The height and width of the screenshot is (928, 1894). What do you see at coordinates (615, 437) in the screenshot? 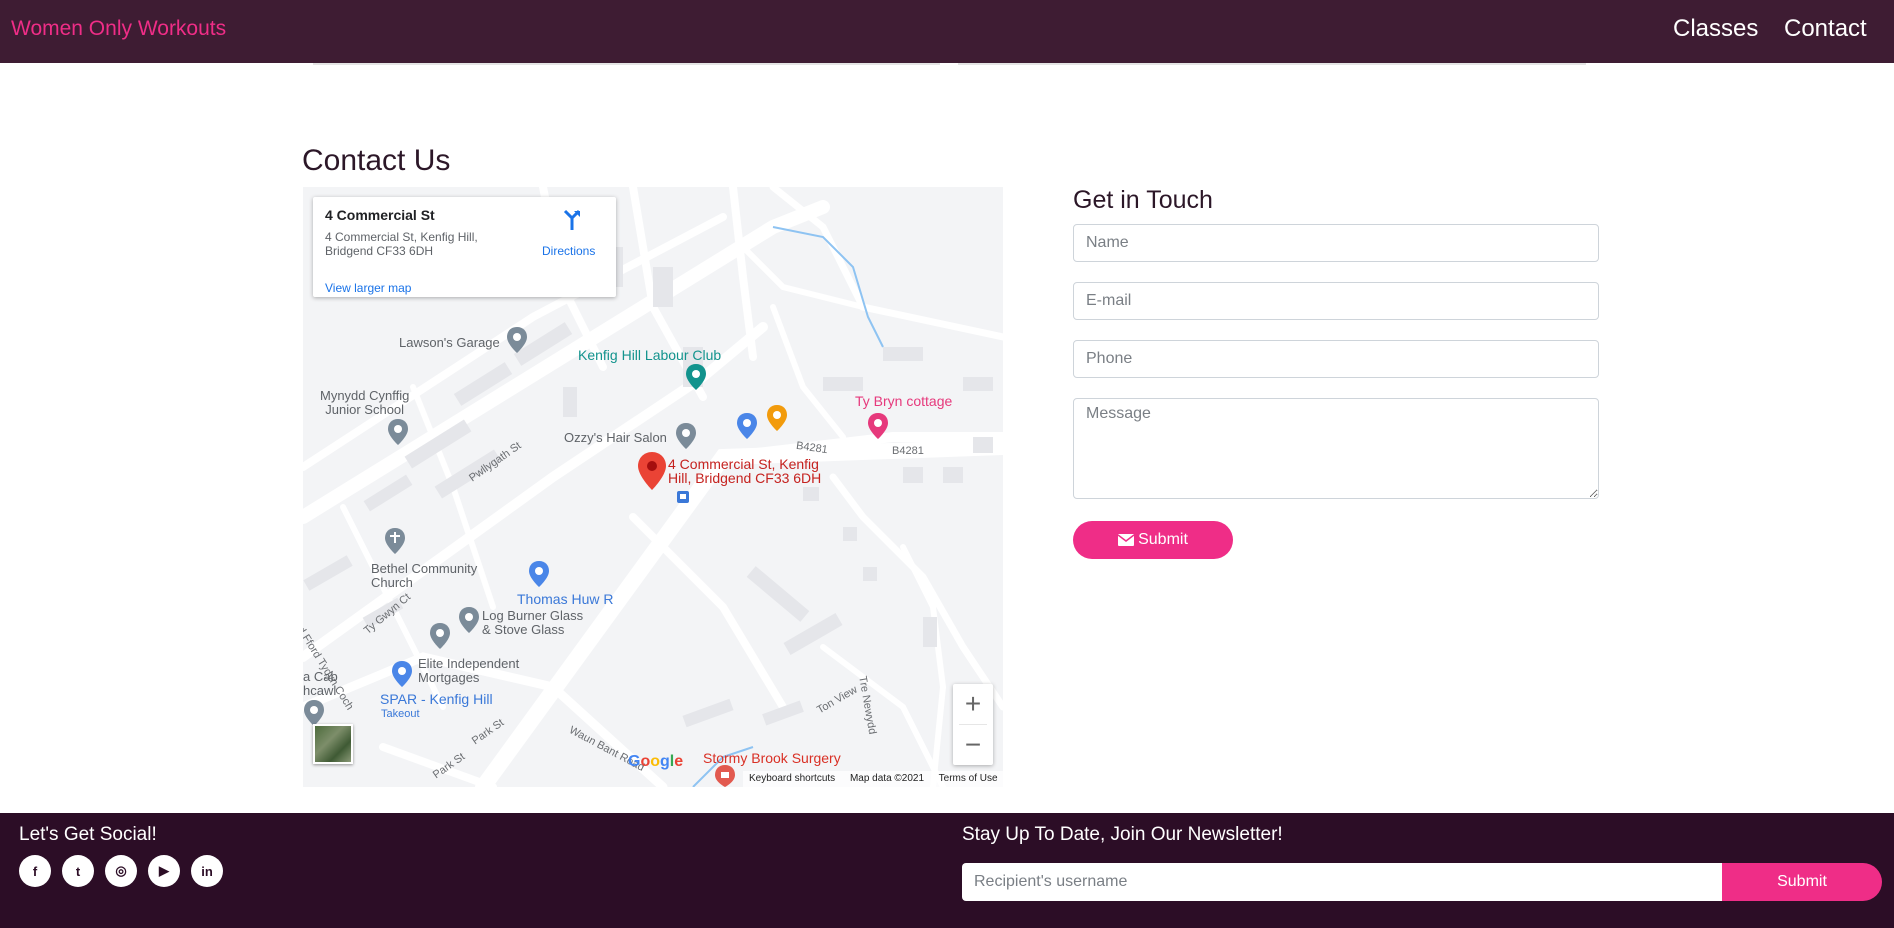
I see `map-label: Ozzy's Hair Salon` at bounding box center [615, 437].